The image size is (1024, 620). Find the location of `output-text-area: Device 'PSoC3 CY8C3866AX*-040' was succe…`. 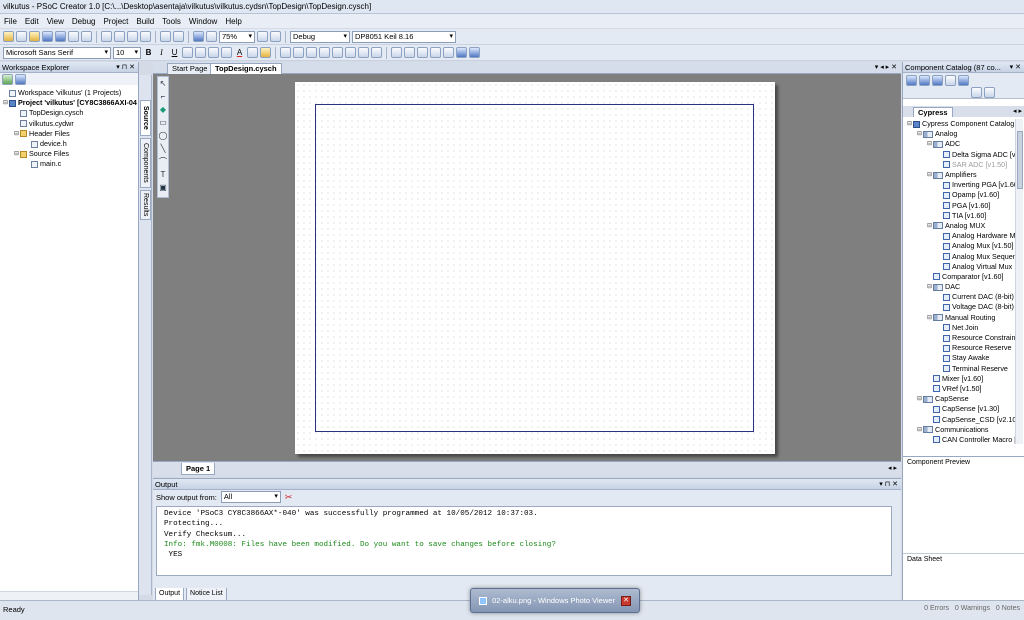

output-text-area: Device 'PSoC3 CY8C3866AX*-040' was succe… is located at coordinates (524, 541).